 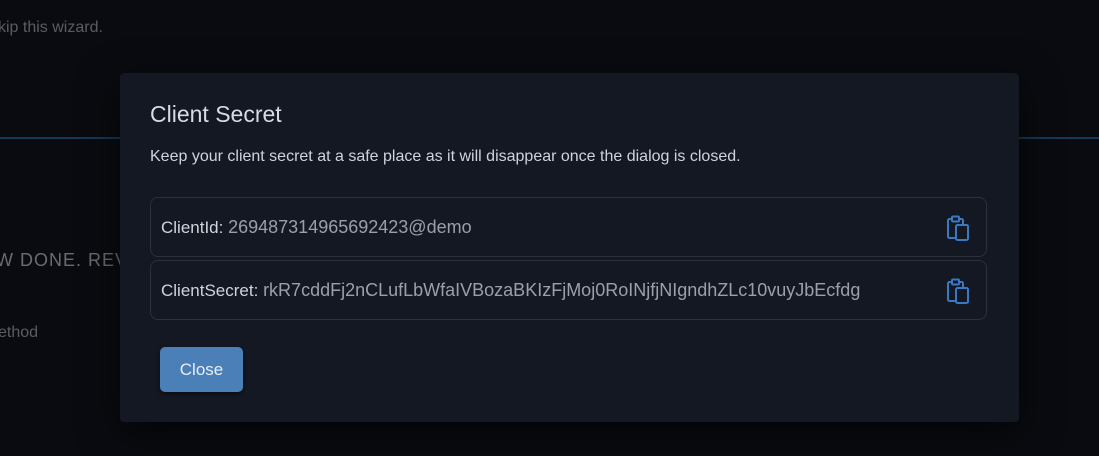 What do you see at coordinates (350, 227) in the screenshot?
I see `client-id-value: 269487314965692423@demo` at bounding box center [350, 227].